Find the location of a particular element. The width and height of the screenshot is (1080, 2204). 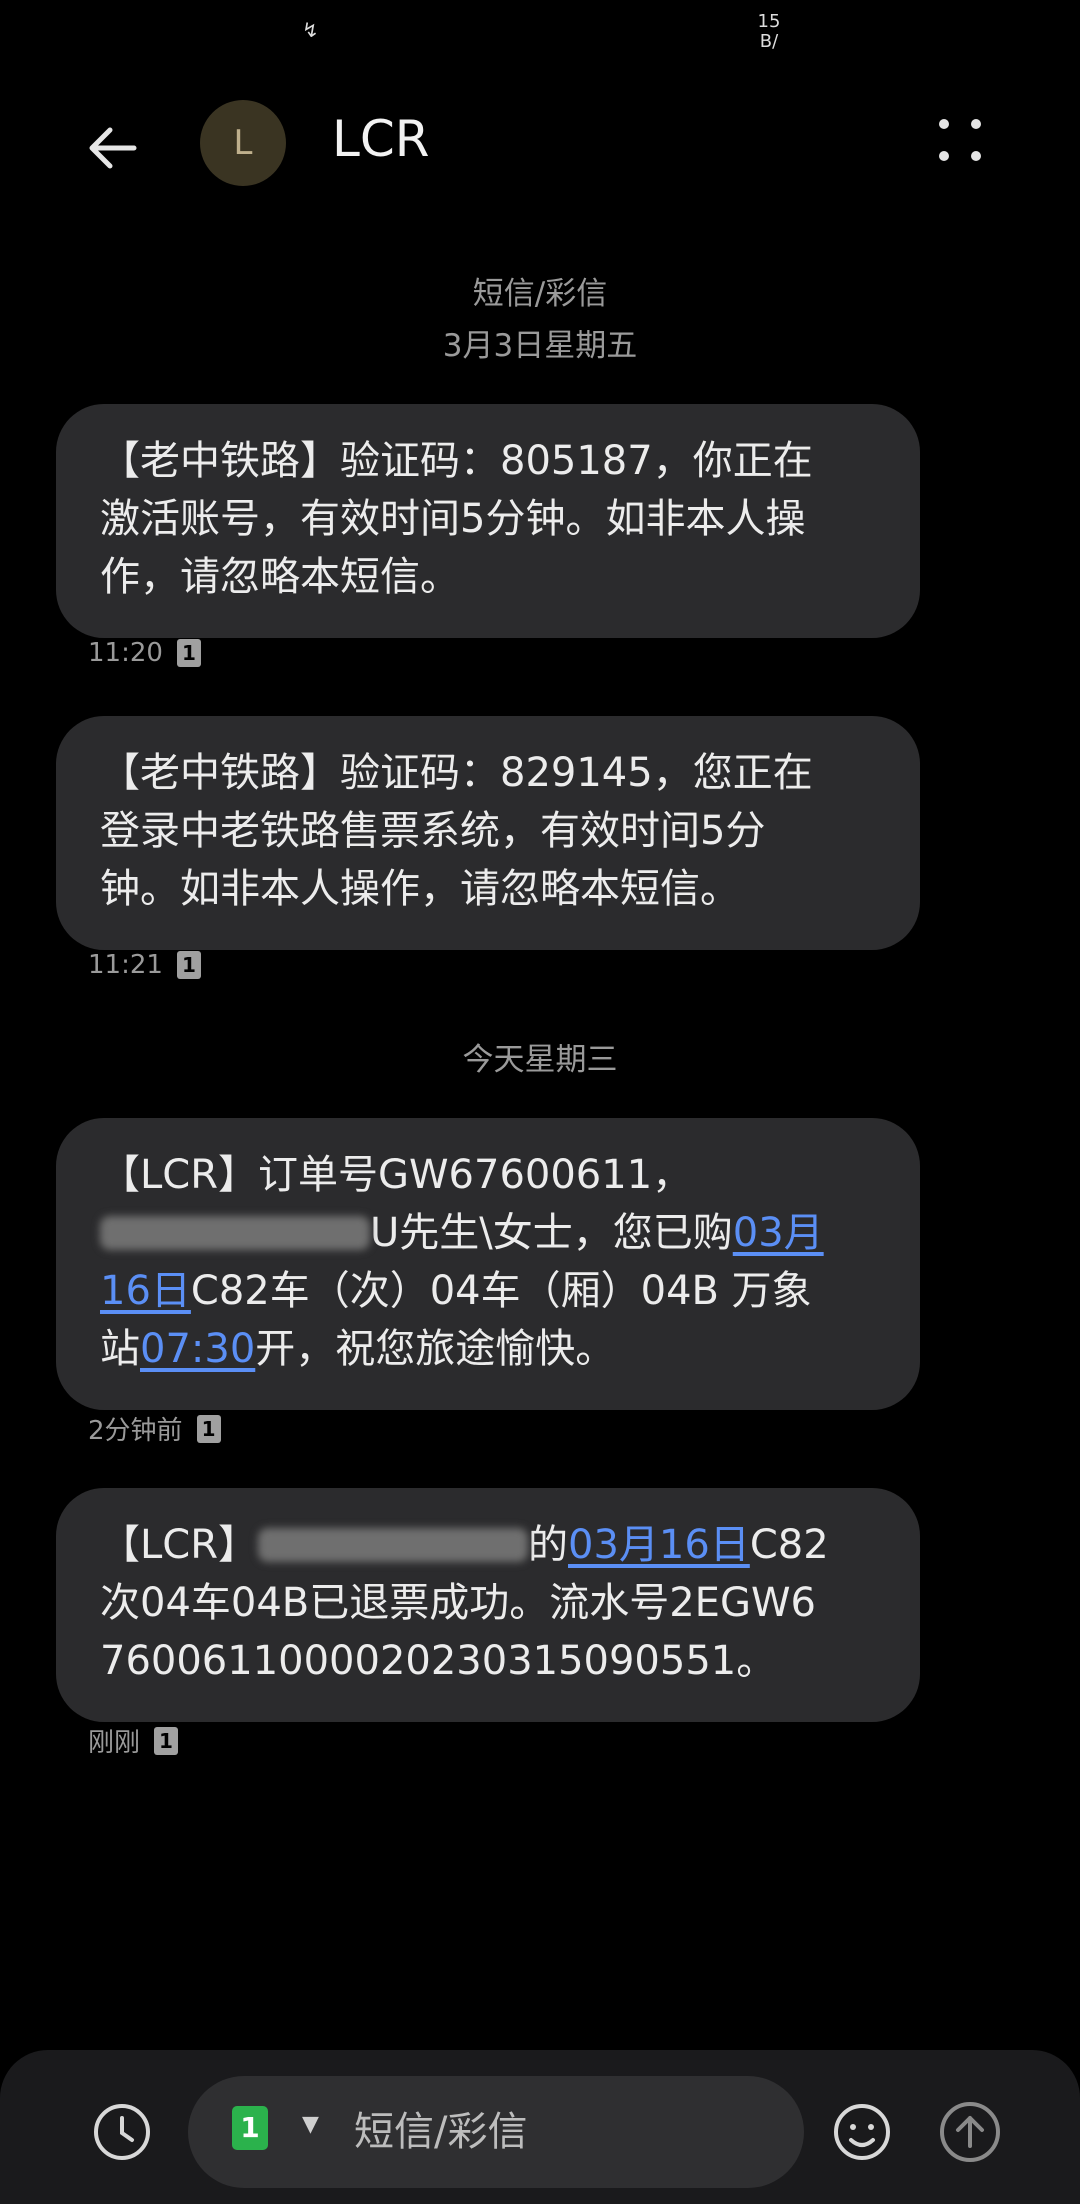

notification-icon: ↯ is located at coordinates (310, 30).